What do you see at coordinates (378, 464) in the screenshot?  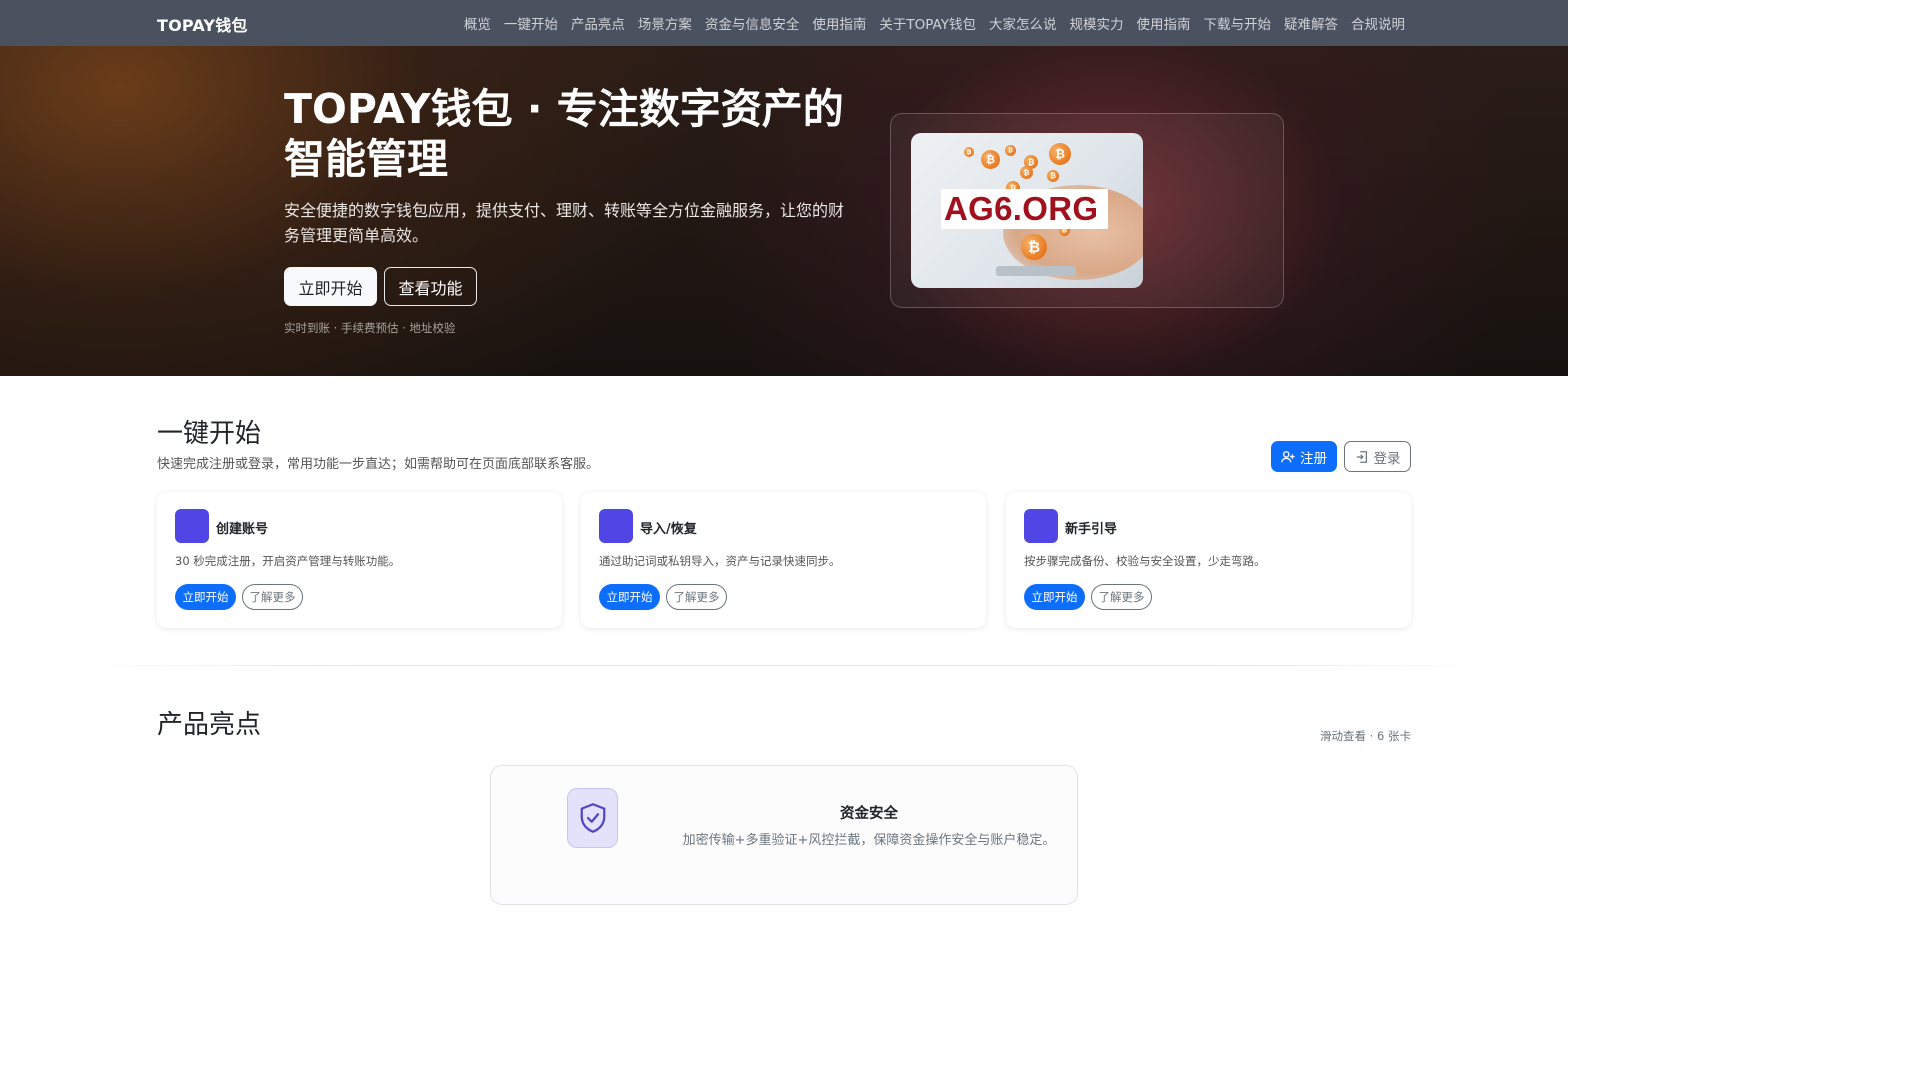 I see `quickstart-subtitle: 快速完成注册或登录，常用功能一步直达；如需帮助可在页面底部联系客服。` at bounding box center [378, 464].